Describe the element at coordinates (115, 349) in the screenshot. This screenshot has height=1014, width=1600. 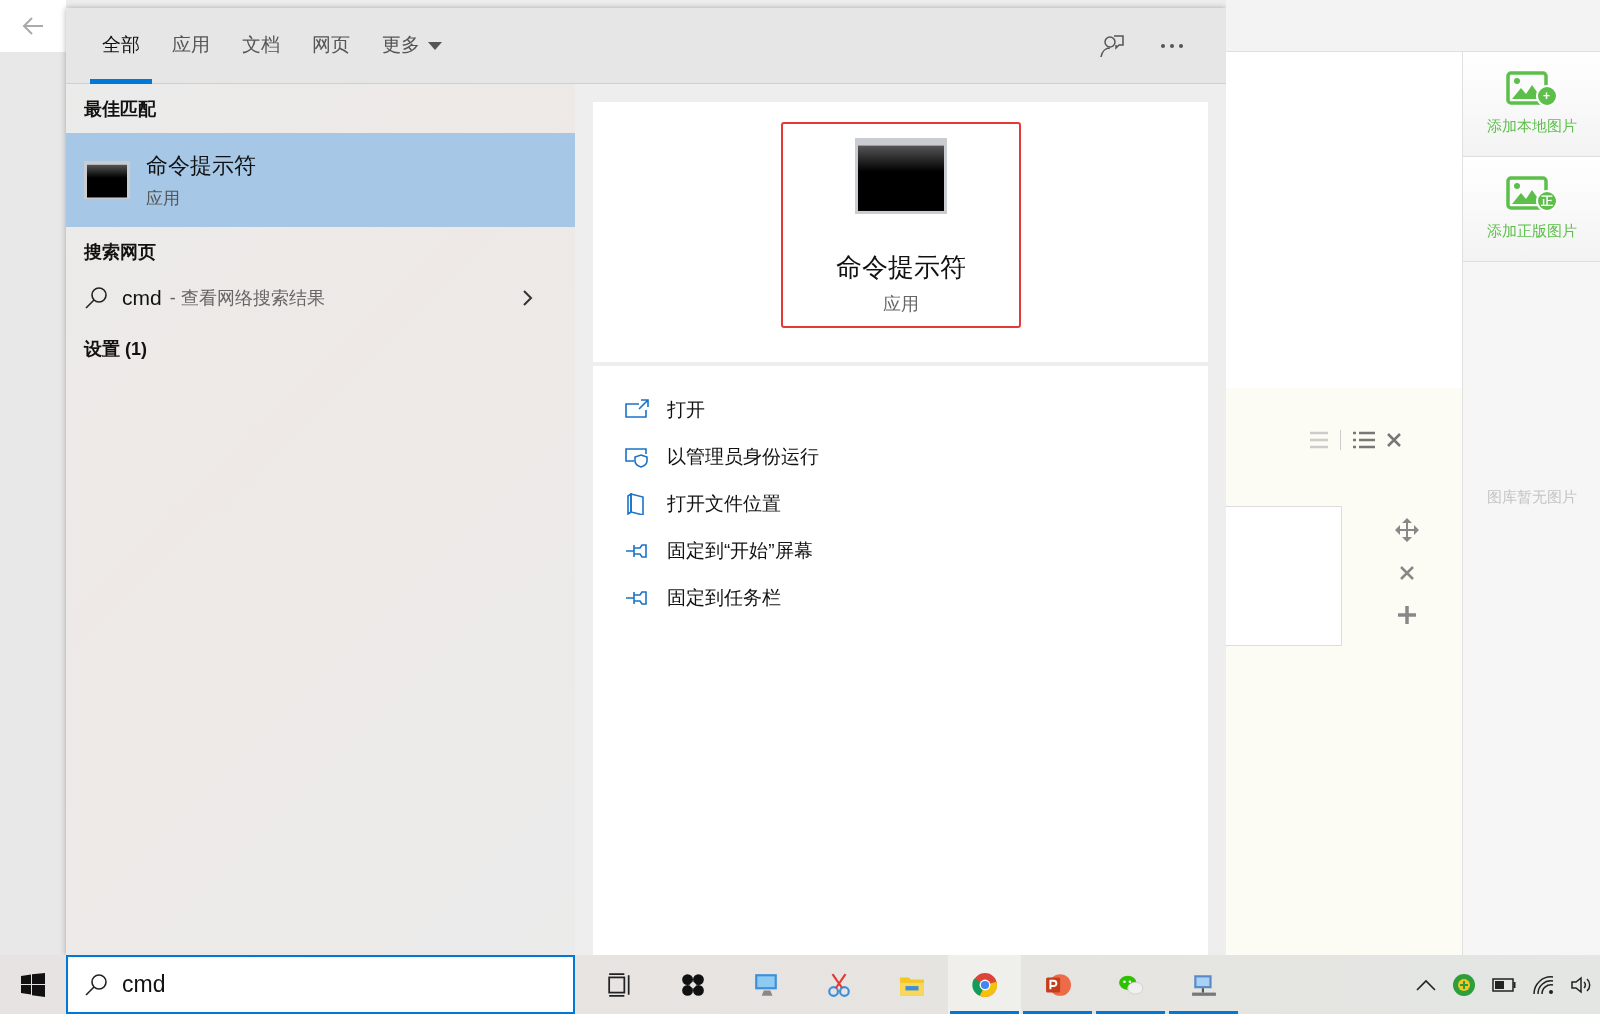
I see `section-heading: 设置 (1)` at that location.